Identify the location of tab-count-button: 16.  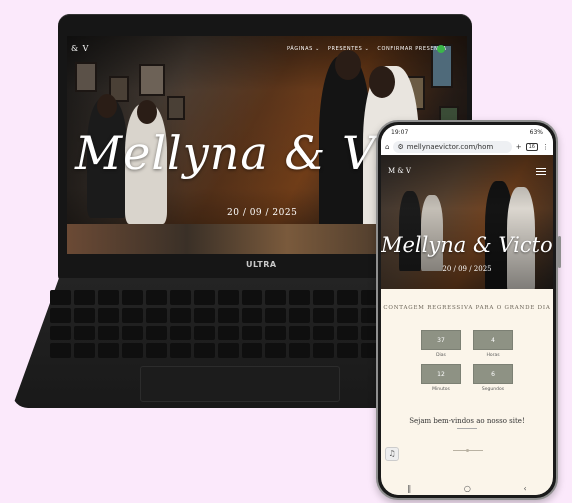
(531, 147).